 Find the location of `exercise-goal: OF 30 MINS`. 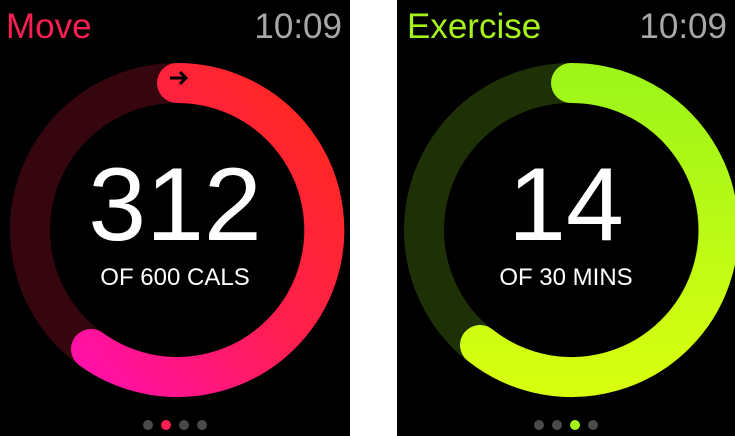

exercise-goal: OF 30 MINS is located at coordinates (566, 277).